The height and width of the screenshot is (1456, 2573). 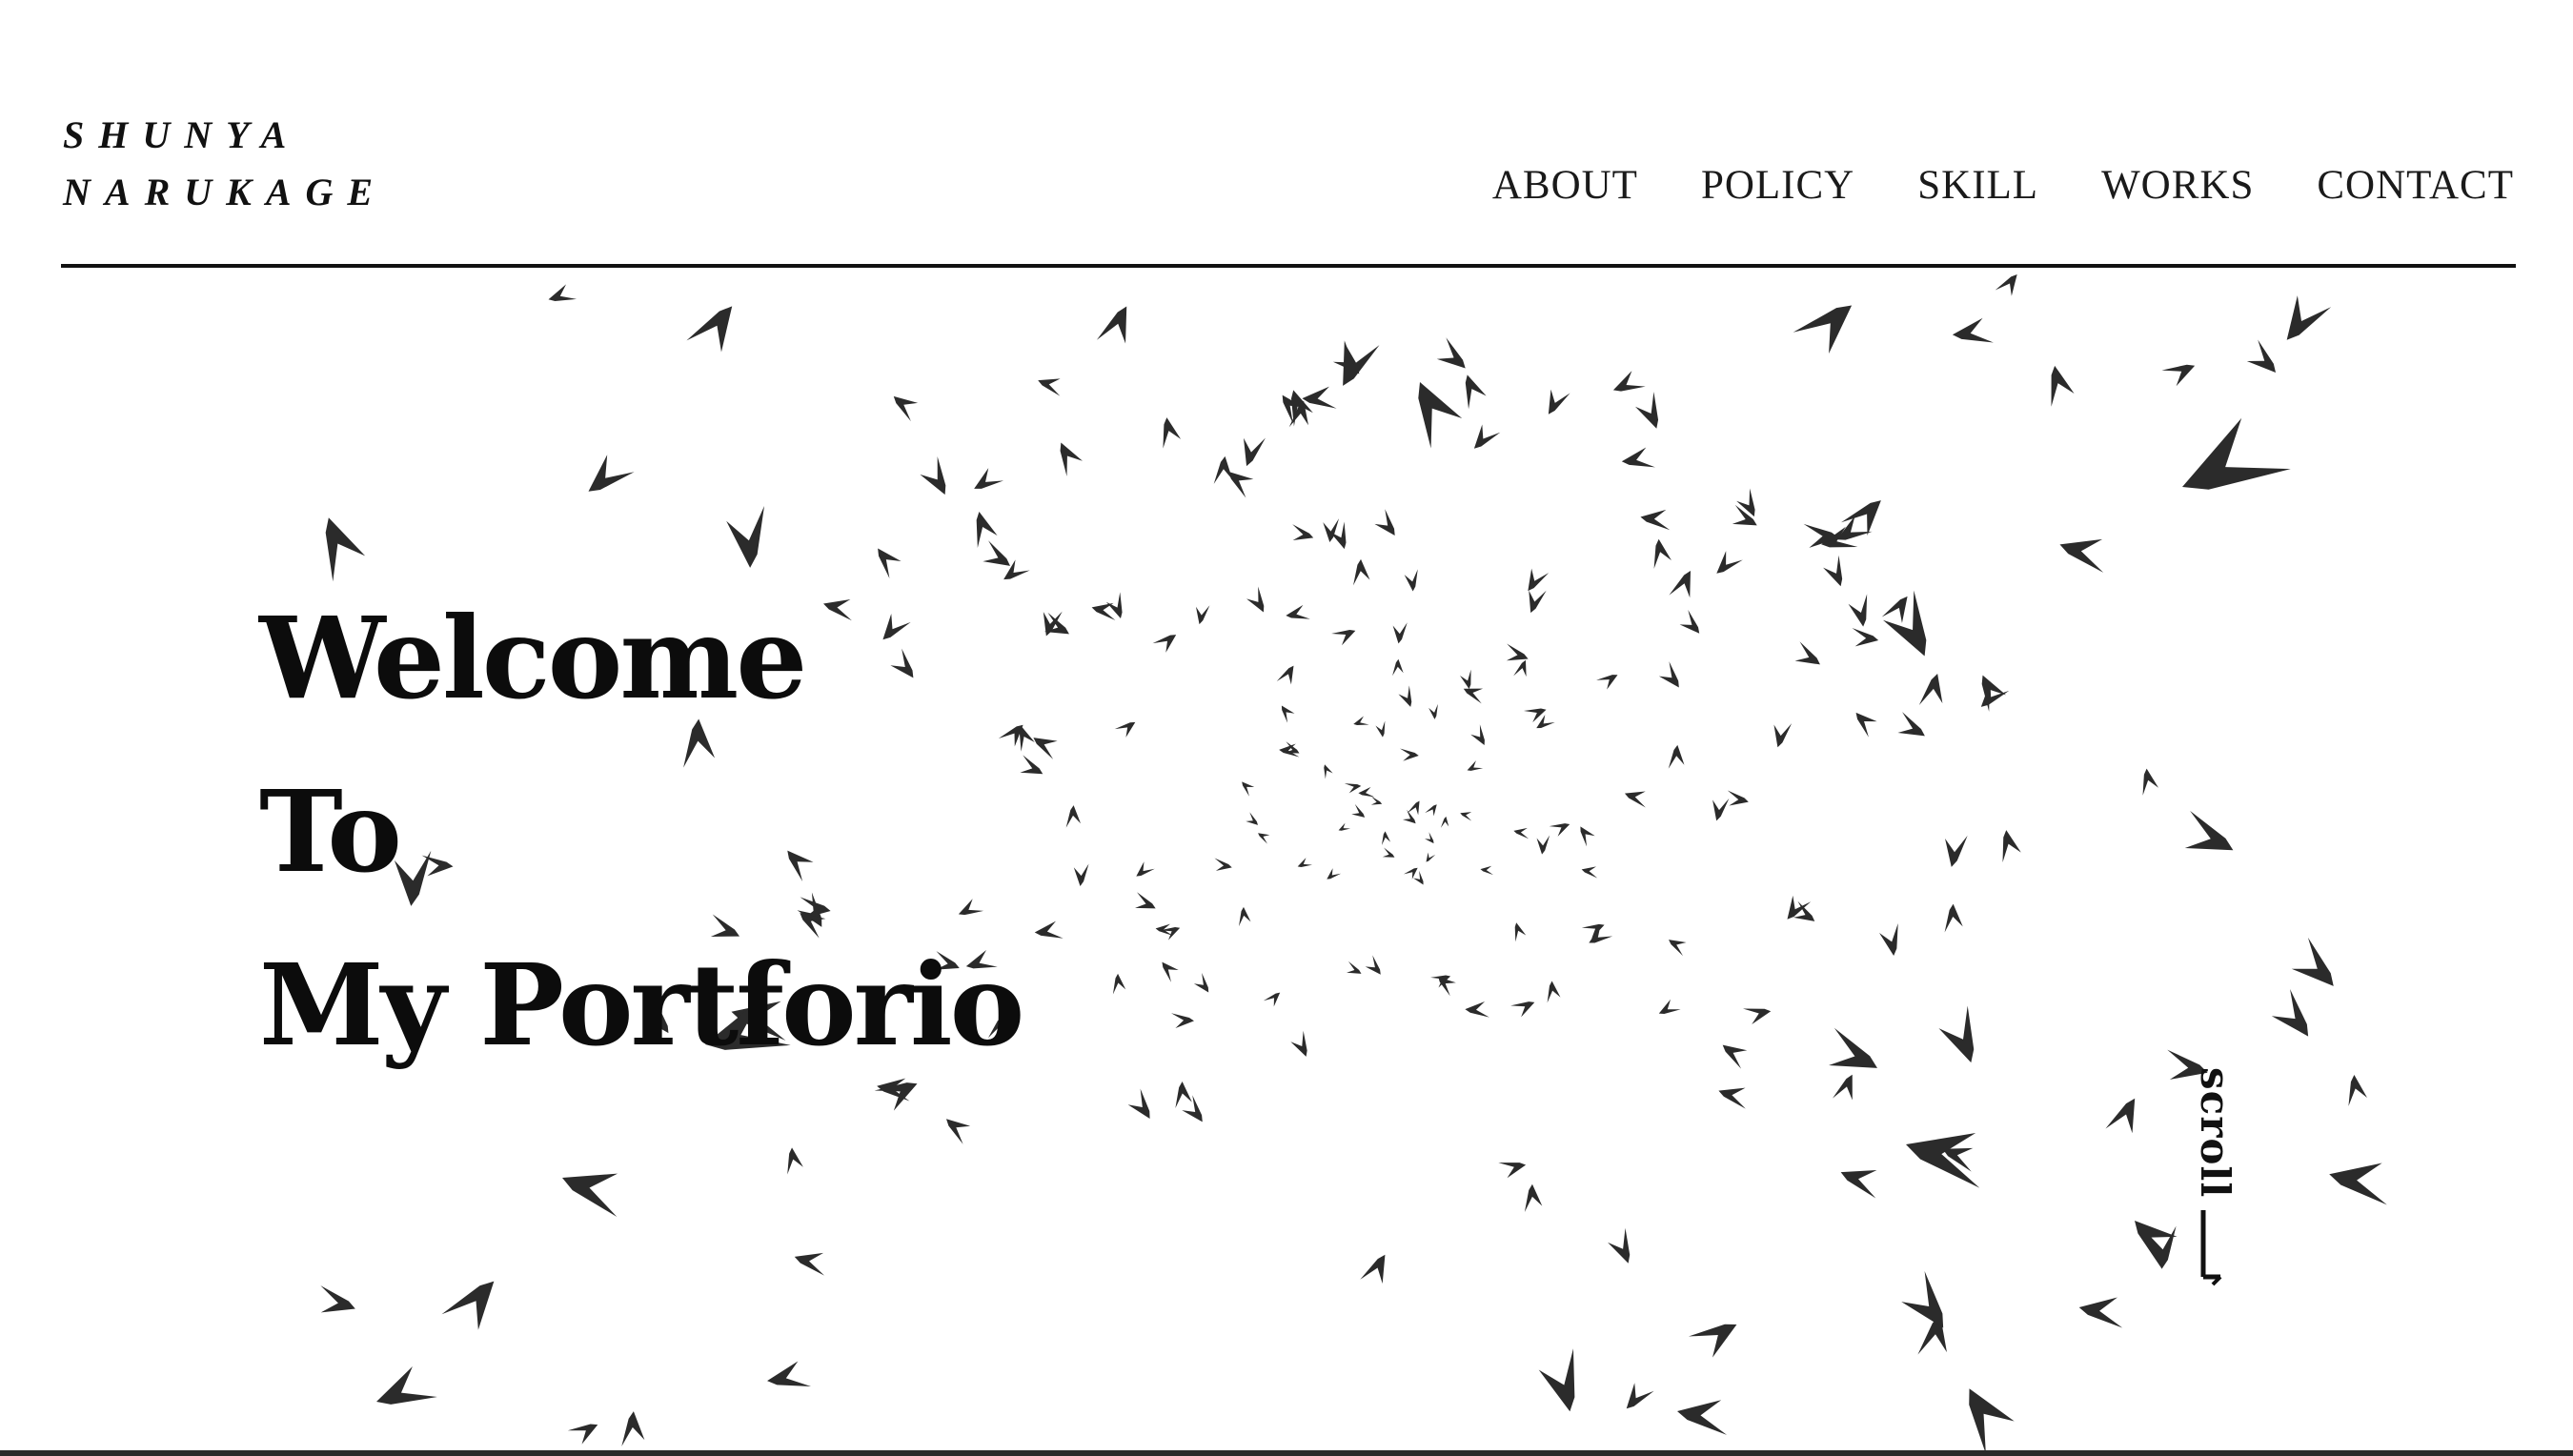 I want to click on nav-about-link: ABOUT, so click(x=1565, y=185).